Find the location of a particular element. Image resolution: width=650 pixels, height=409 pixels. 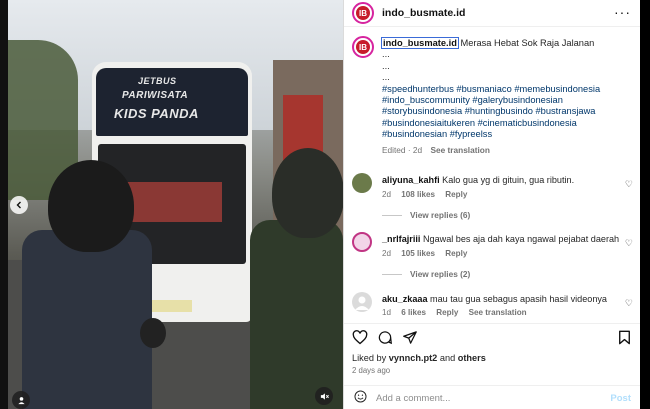

liked-by-text: Liked by vynnch.pt2 and others is located at coordinates (419, 358).